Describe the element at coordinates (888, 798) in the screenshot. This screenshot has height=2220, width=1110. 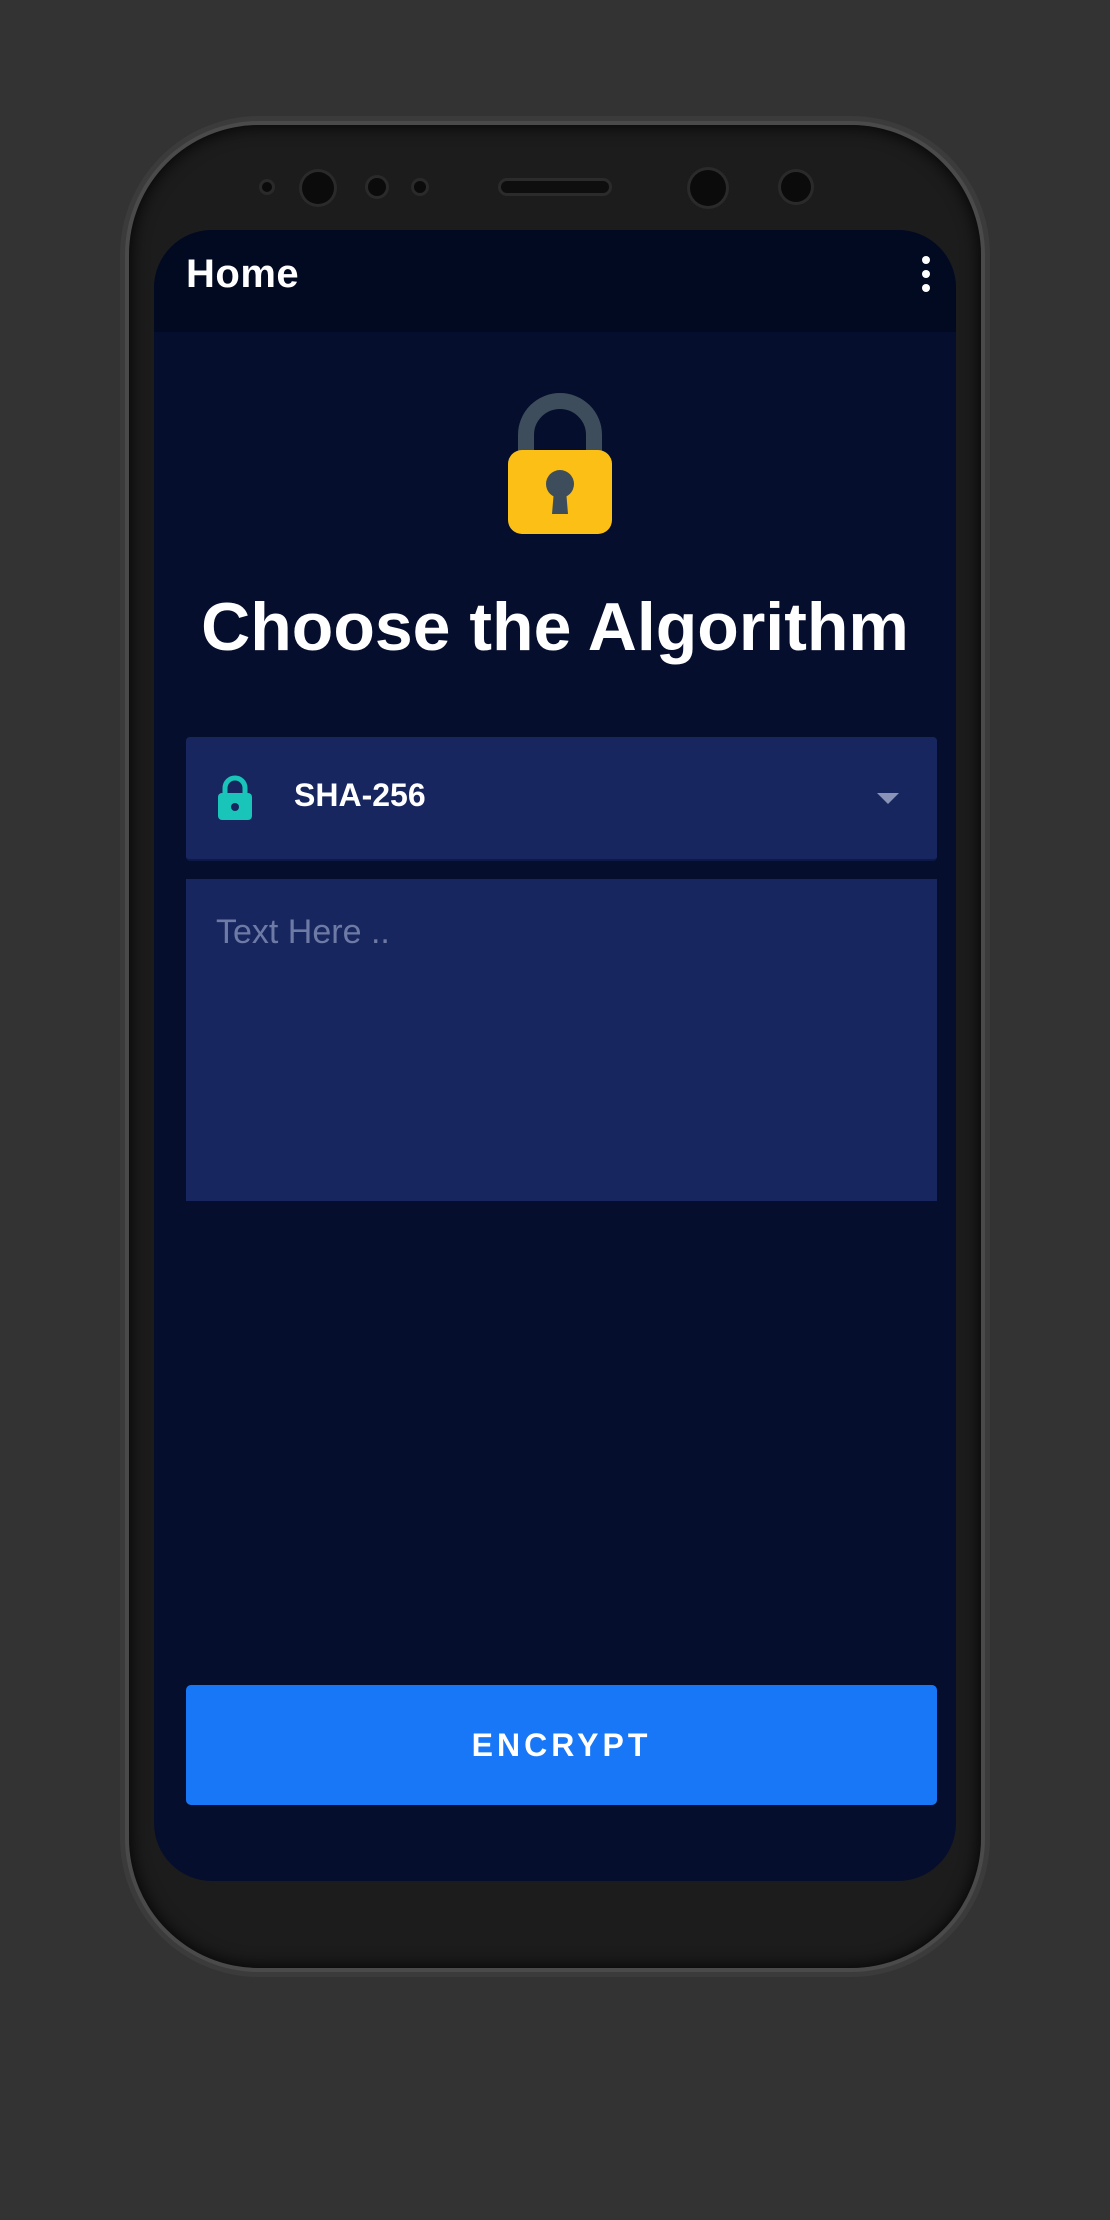
I see `dropdown-arrow-icon` at that location.